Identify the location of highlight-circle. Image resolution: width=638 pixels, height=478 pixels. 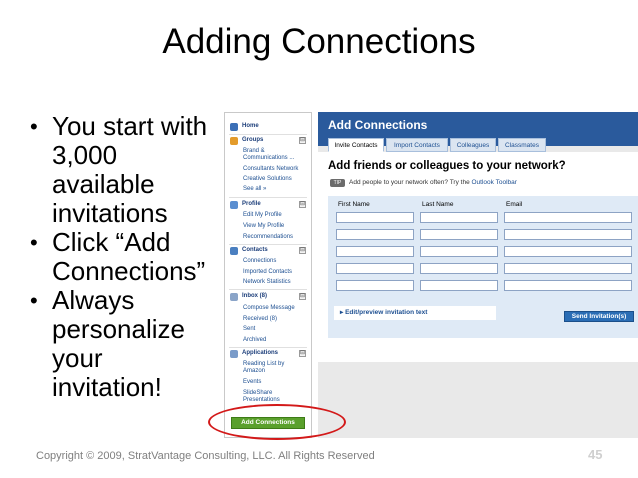
(277, 422).